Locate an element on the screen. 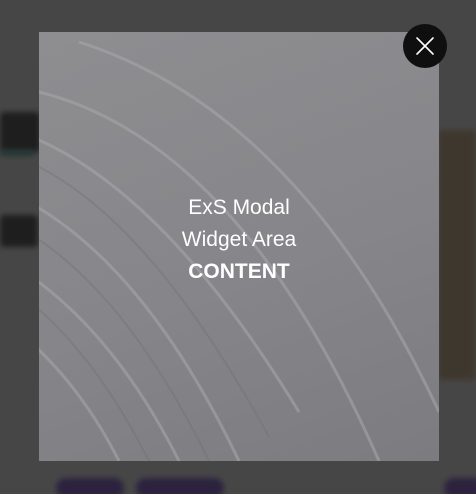 The width and height of the screenshot is (476, 494). modal-heading: ExS Modal is located at coordinates (239, 207).